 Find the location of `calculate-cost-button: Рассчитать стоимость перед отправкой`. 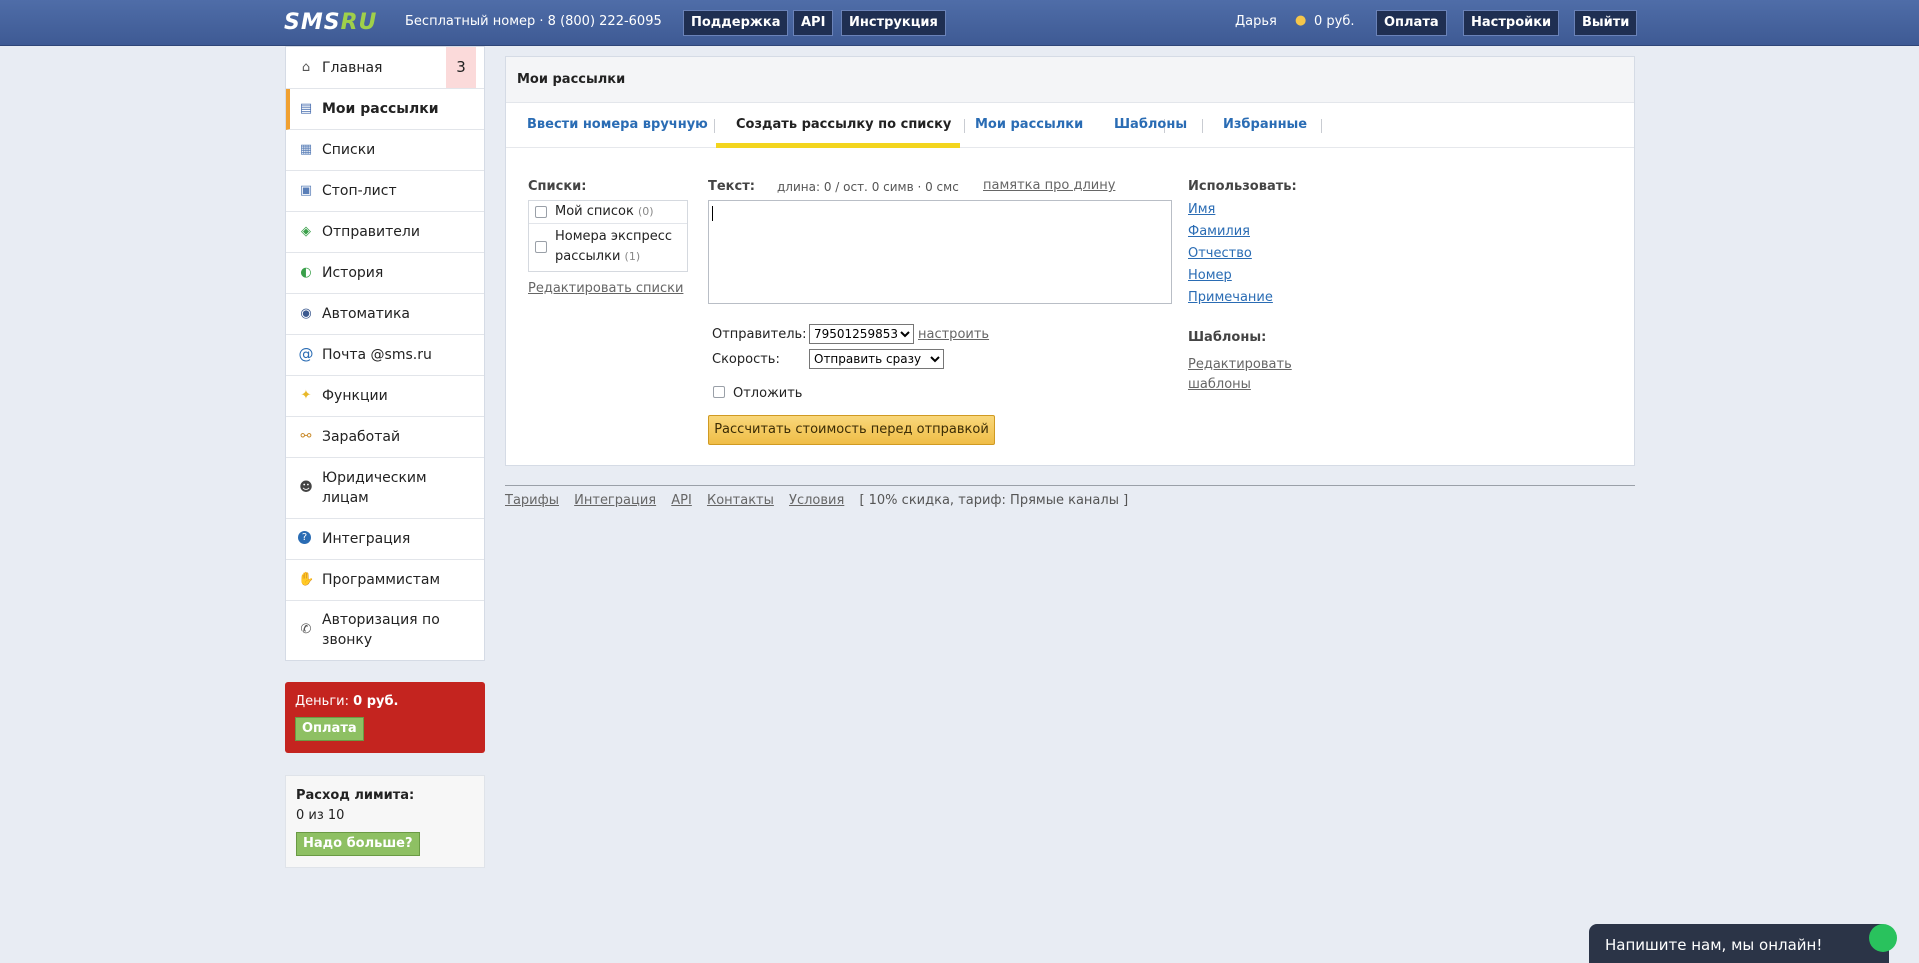

calculate-cost-button: Рассчитать стоимость перед отправкой is located at coordinates (851, 430).